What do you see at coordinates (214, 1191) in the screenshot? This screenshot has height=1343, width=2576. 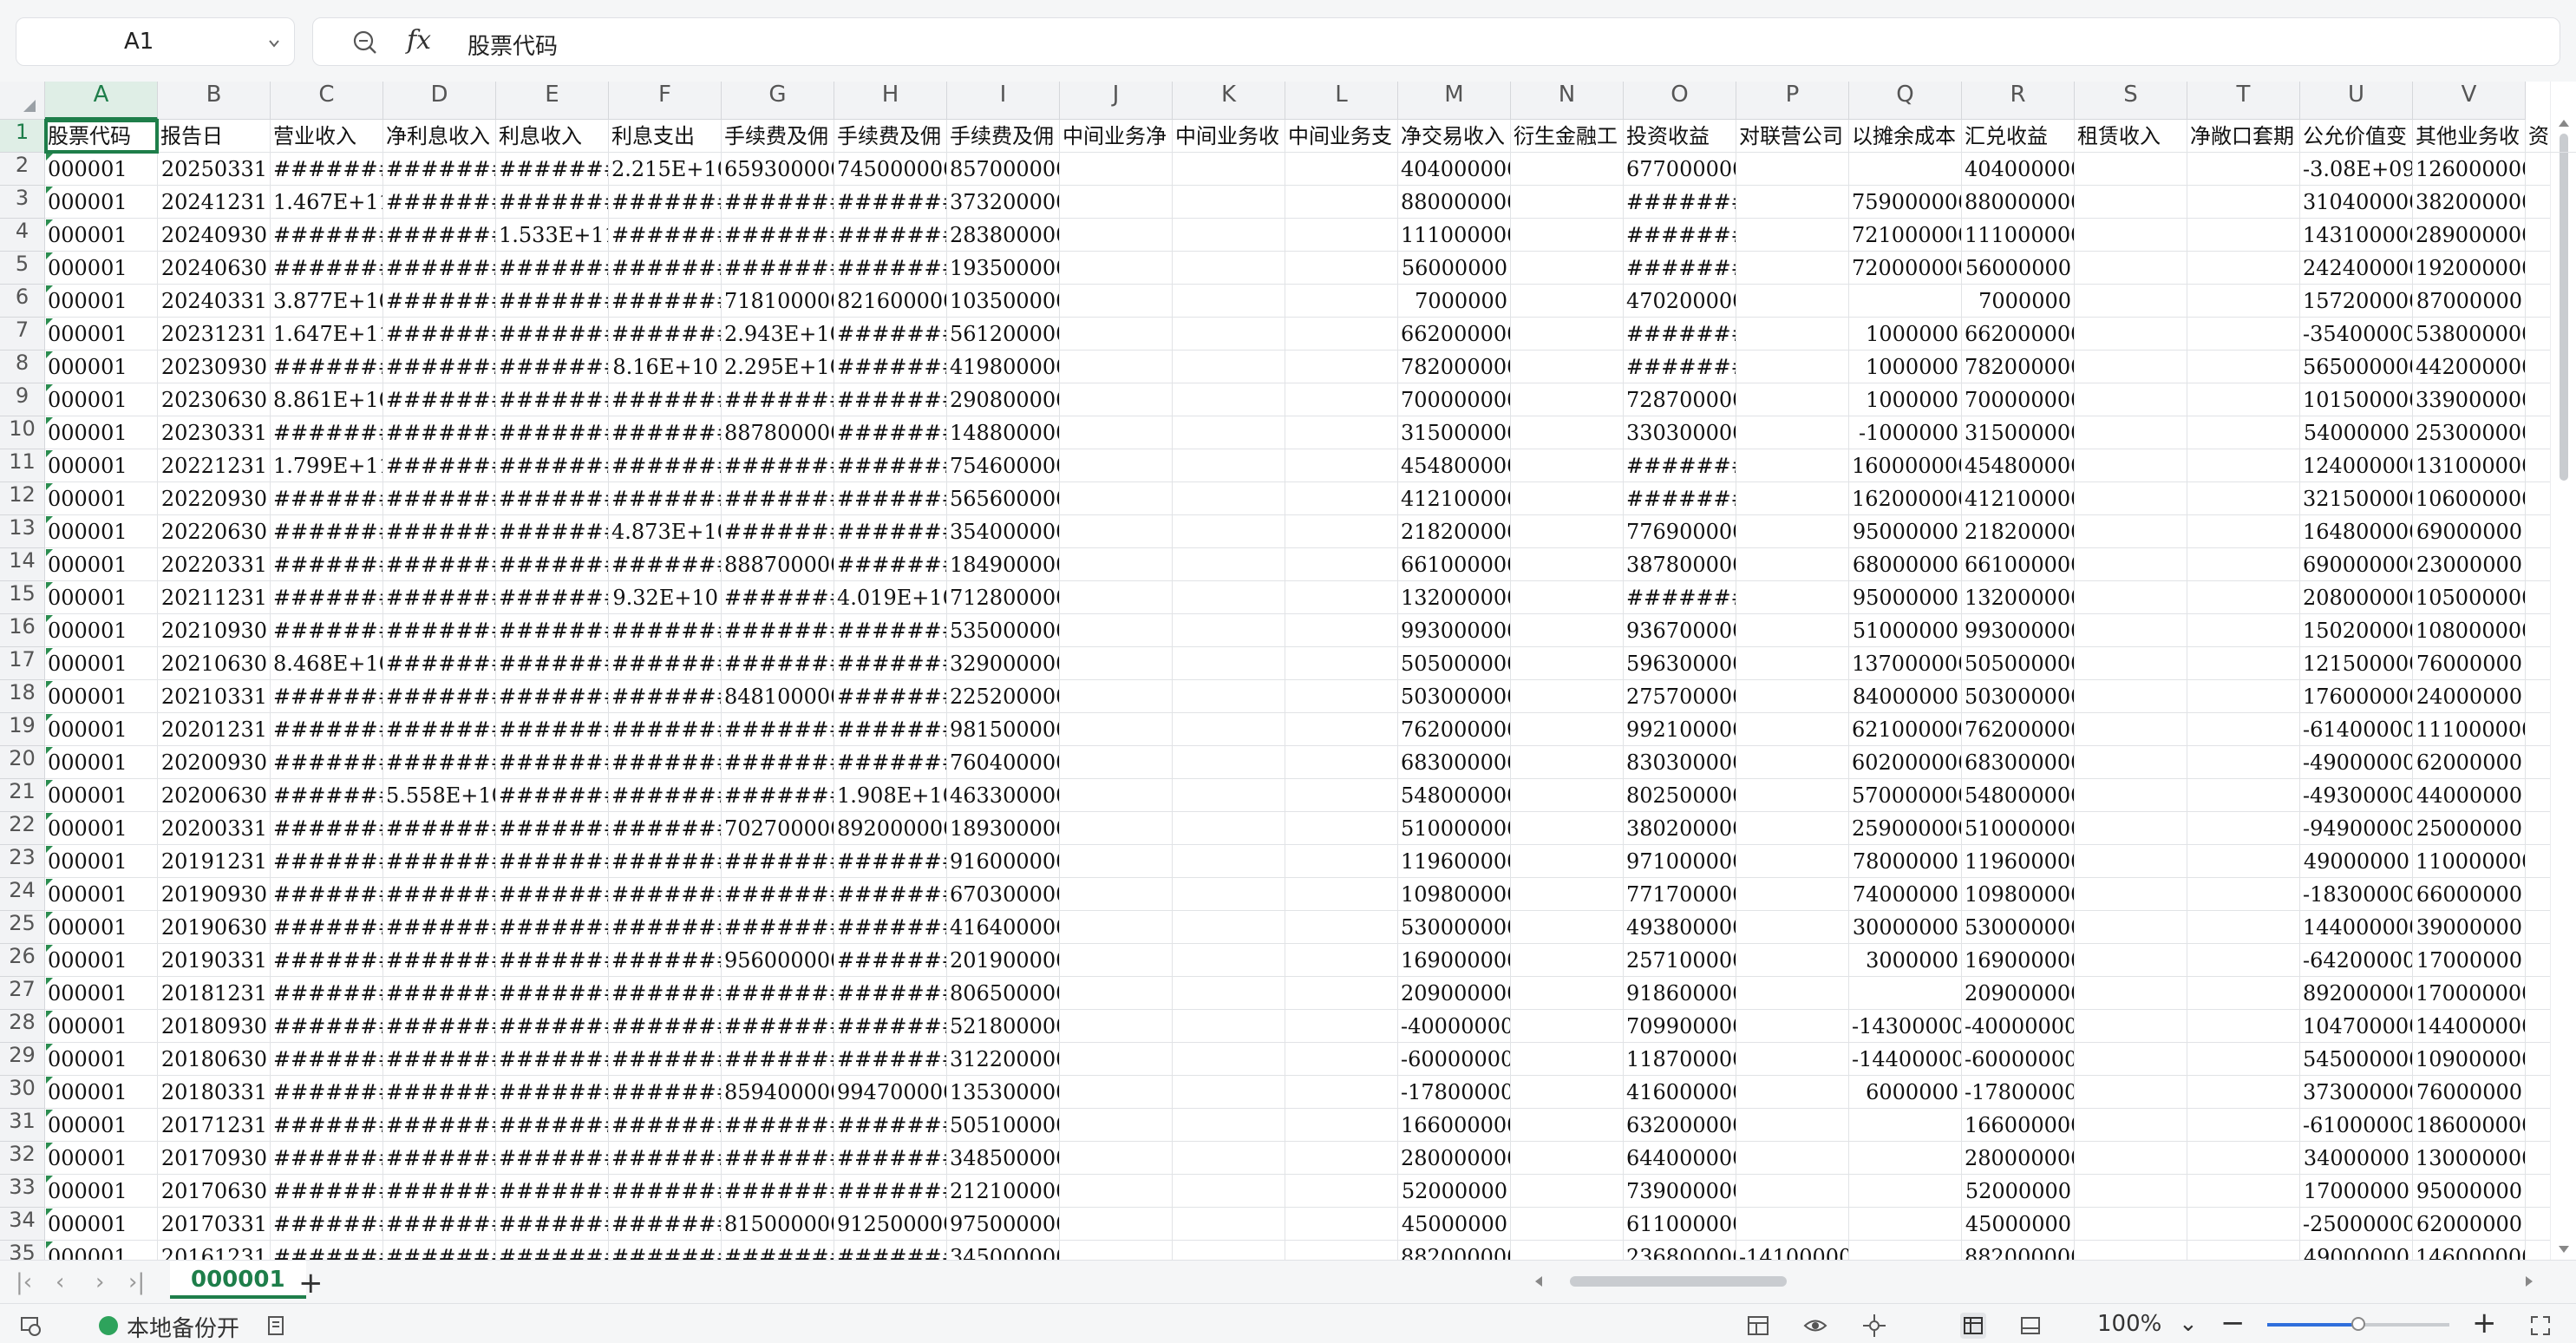 I see `table-cell: 20170630` at bounding box center [214, 1191].